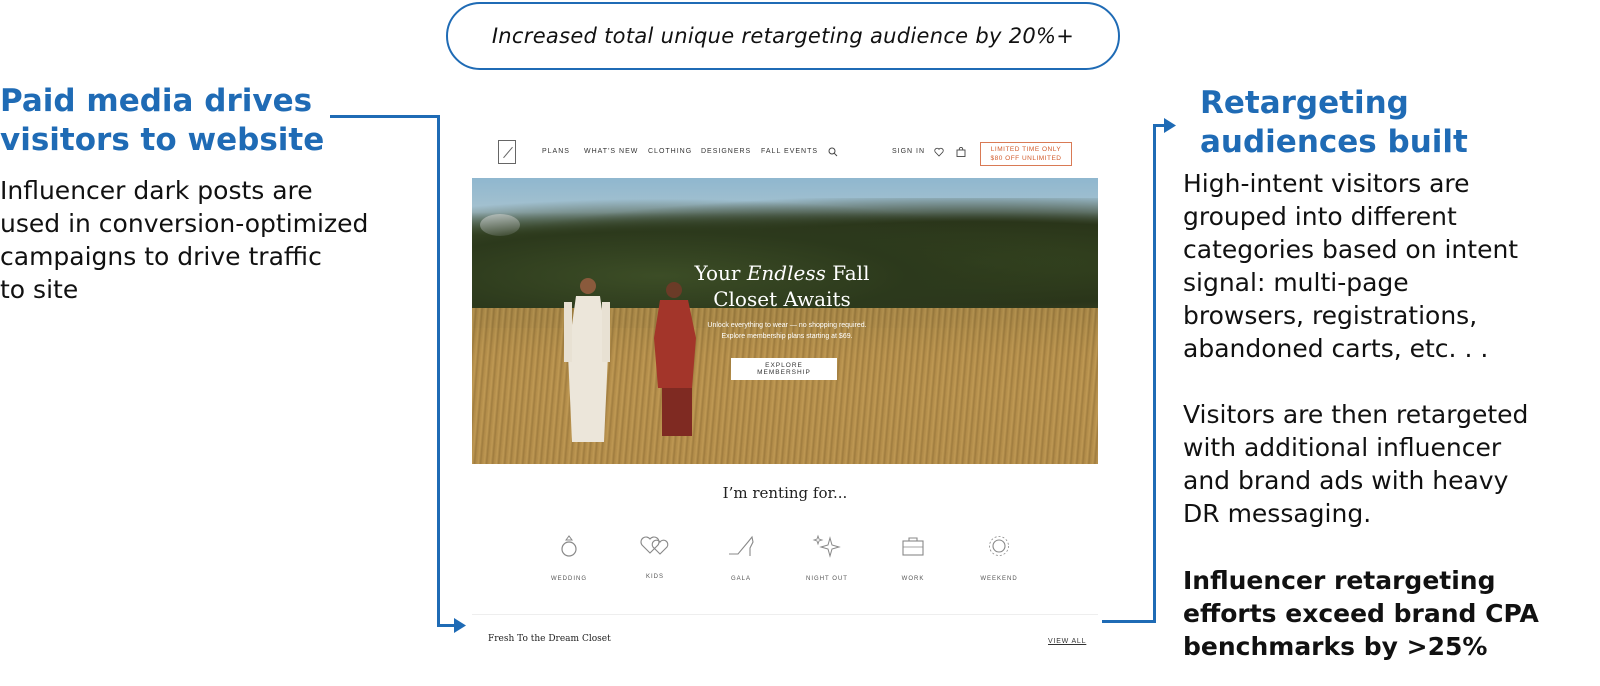 This screenshot has width=1600, height=686. I want to click on right-connector-bottom, so click(1129, 621).